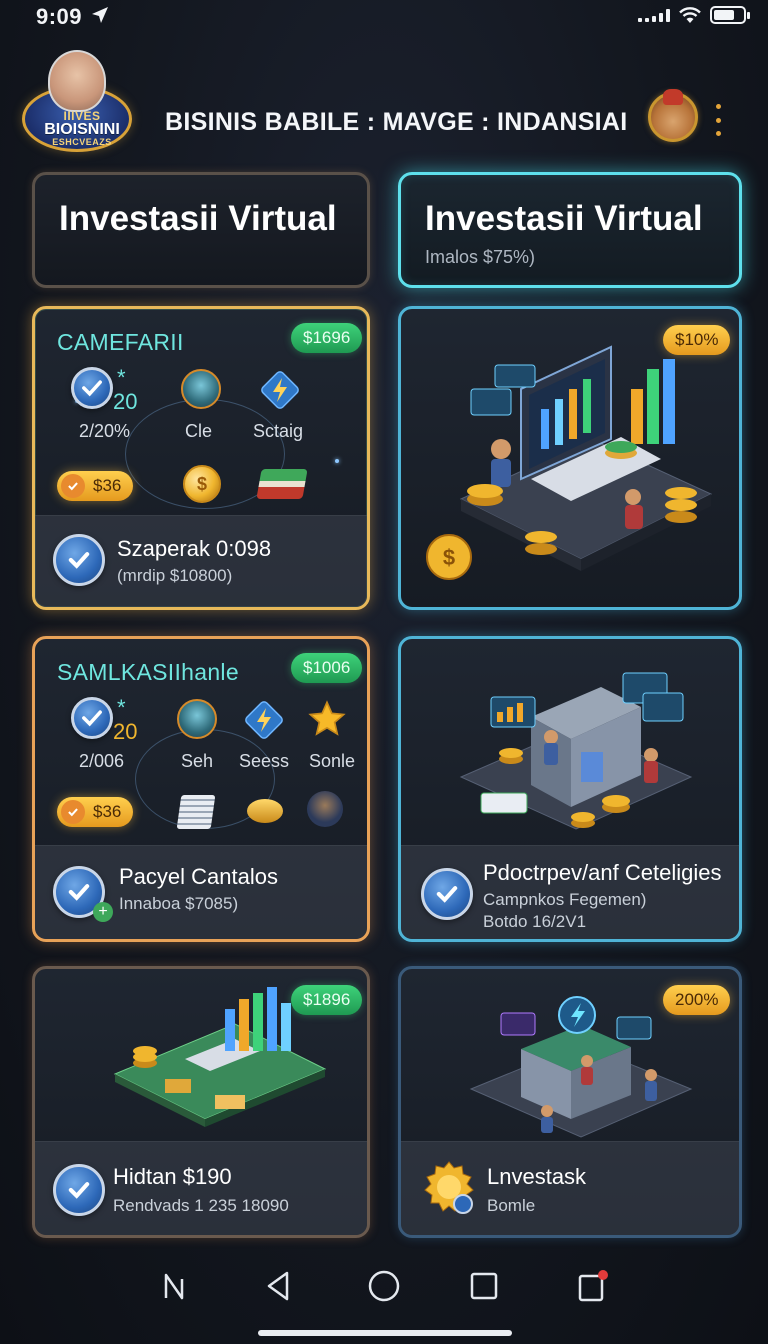  Describe the element at coordinates (484, 1286) in the screenshot. I see `recents-icon` at that location.